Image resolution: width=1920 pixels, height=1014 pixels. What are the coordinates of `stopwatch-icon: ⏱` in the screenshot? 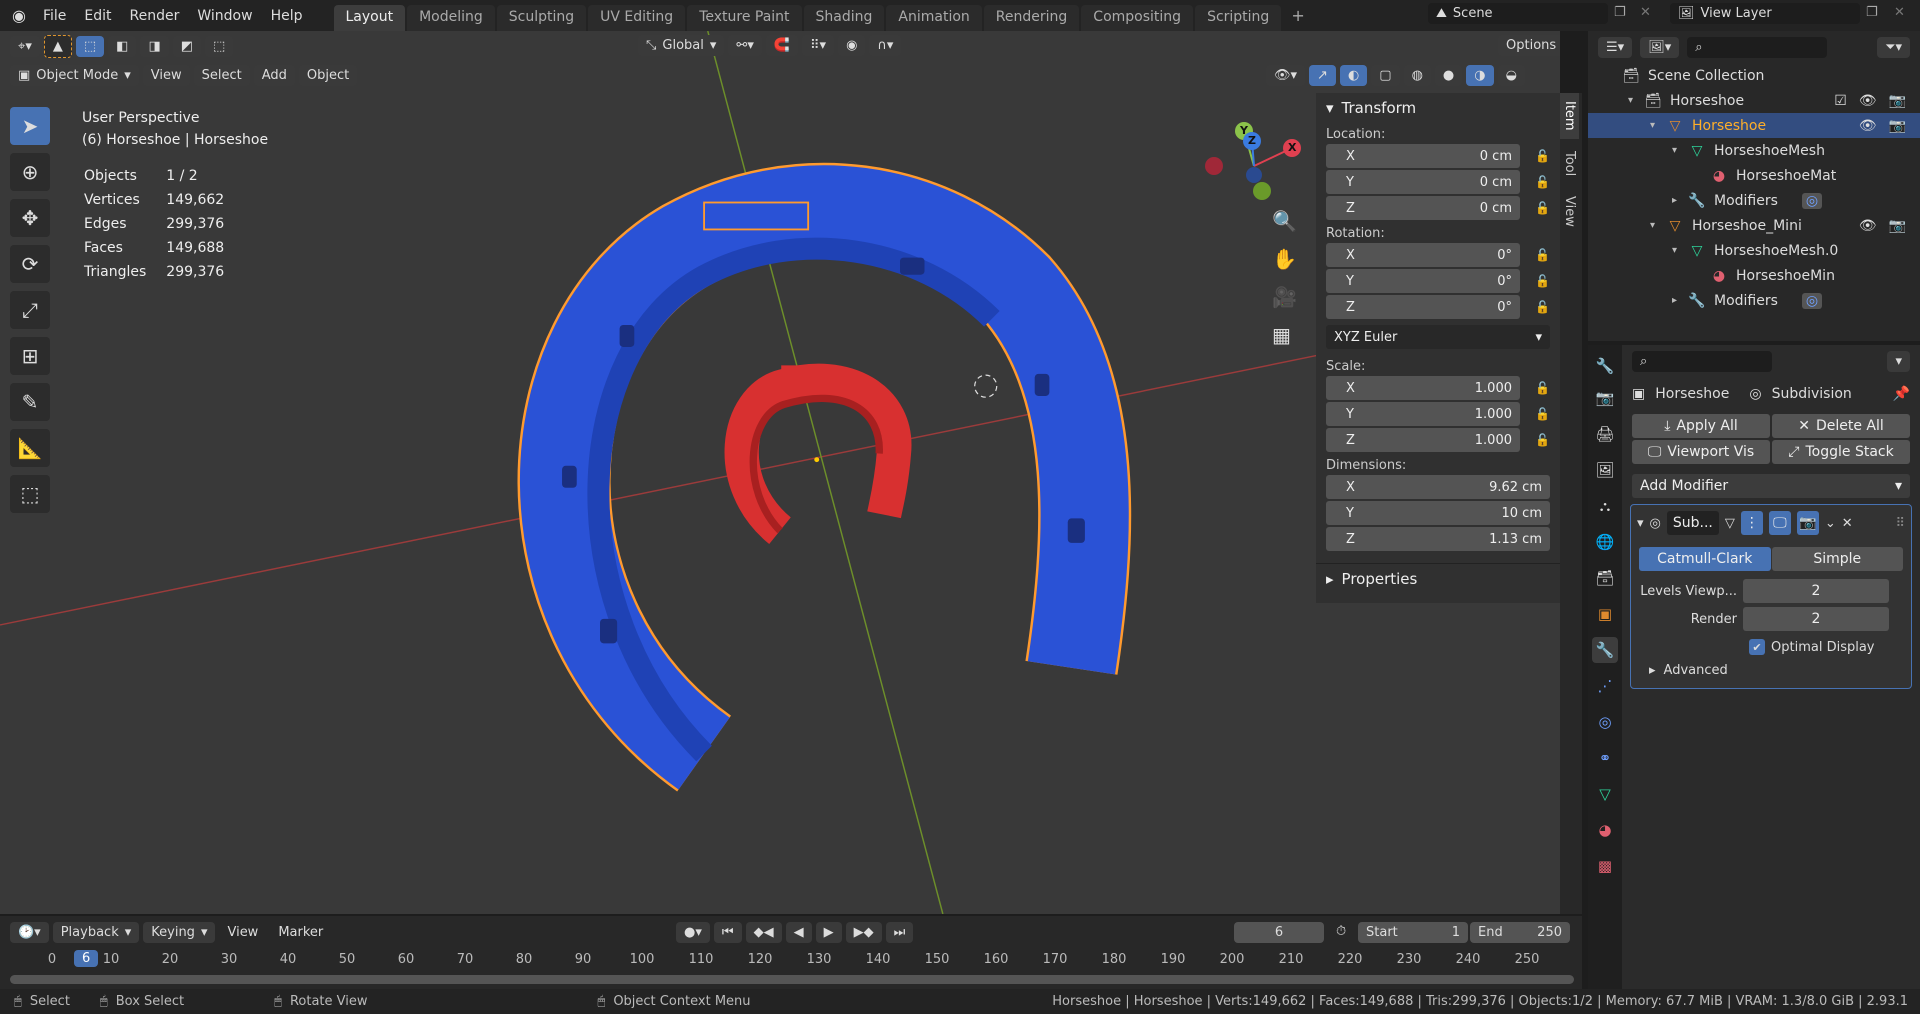 It's located at (1341, 931).